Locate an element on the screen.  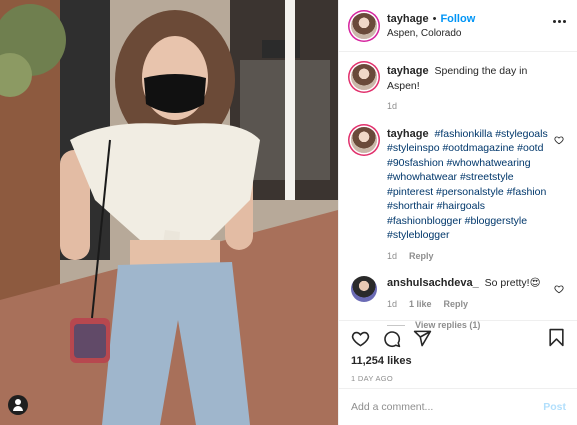
post-header: tayhage • Follow Aspen, Colorado is located at coordinates (458, 26).